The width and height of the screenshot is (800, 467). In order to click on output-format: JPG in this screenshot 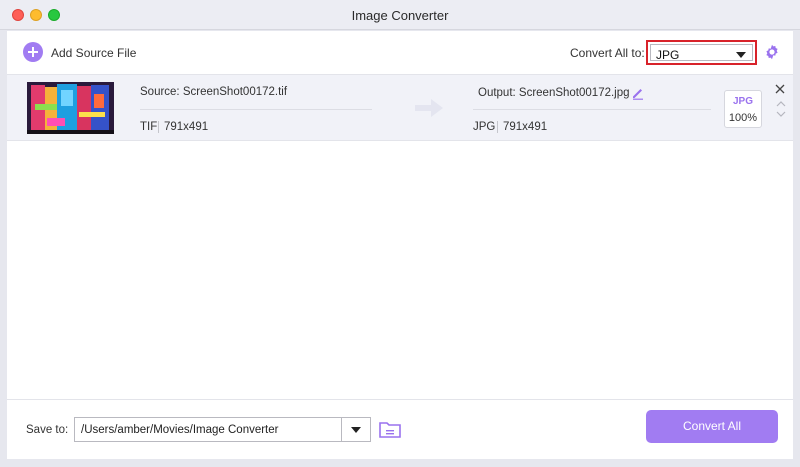, I will do `click(484, 127)`.